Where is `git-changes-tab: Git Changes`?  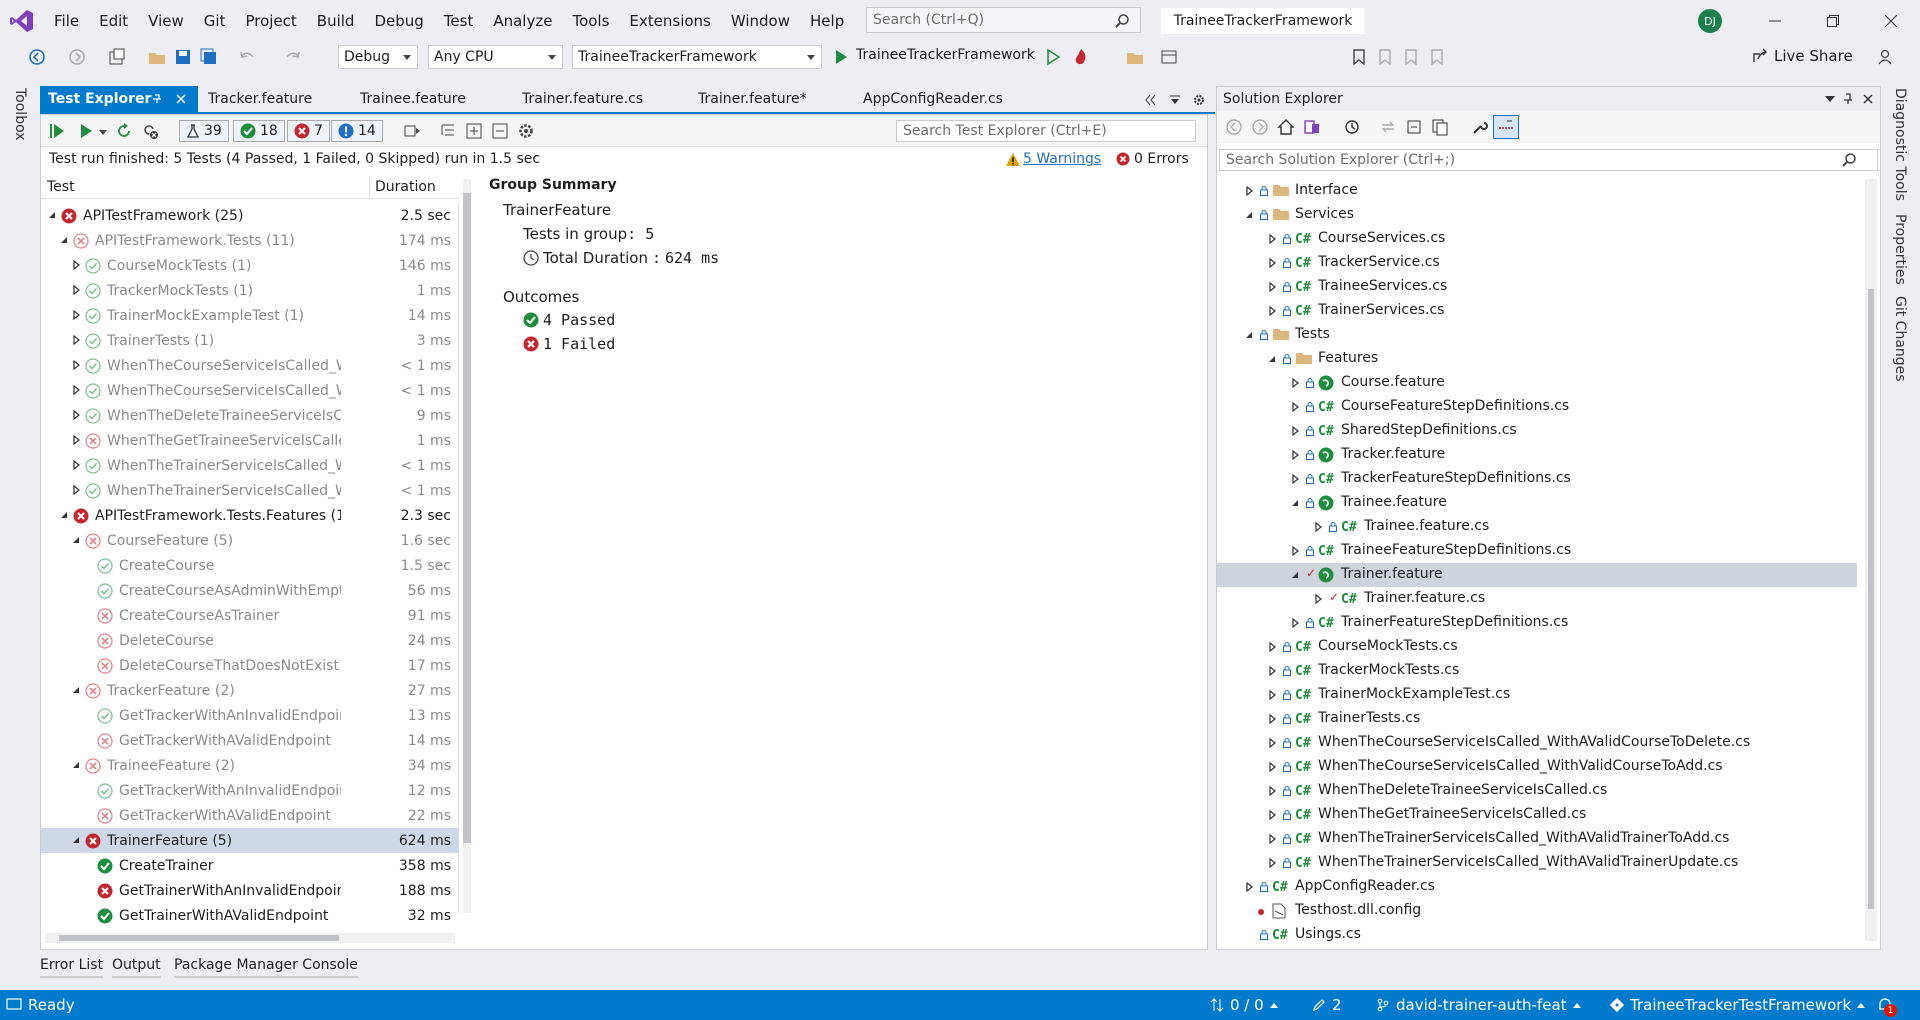 git-changes-tab: Git Changes is located at coordinates (1900, 339).